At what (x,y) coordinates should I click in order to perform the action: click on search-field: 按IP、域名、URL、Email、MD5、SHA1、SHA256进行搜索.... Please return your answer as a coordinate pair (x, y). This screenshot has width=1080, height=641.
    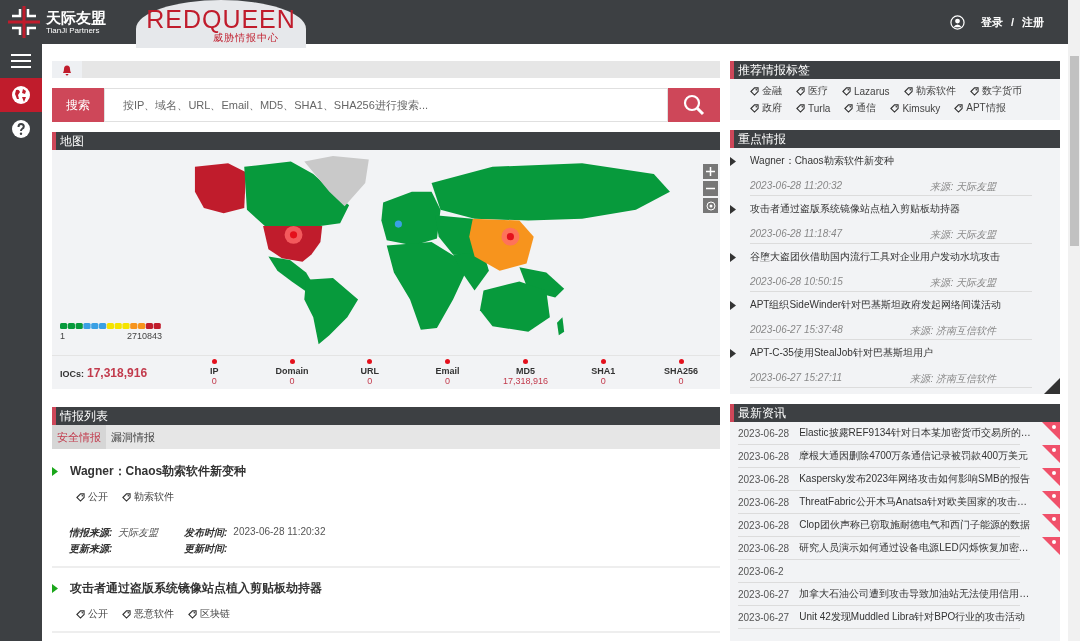
    Looking at the image, I should click on (386, 105).